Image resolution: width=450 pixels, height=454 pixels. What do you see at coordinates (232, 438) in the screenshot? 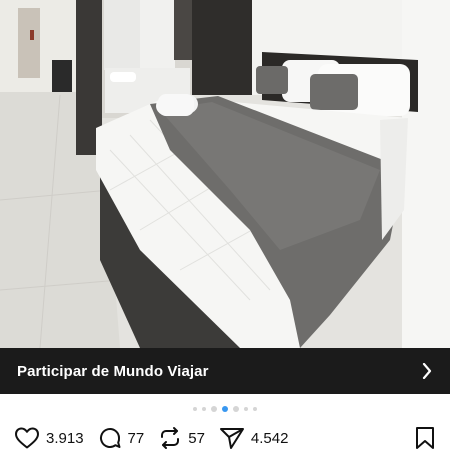
I see `paper-plane-icon` at bounding box center [232, 438].